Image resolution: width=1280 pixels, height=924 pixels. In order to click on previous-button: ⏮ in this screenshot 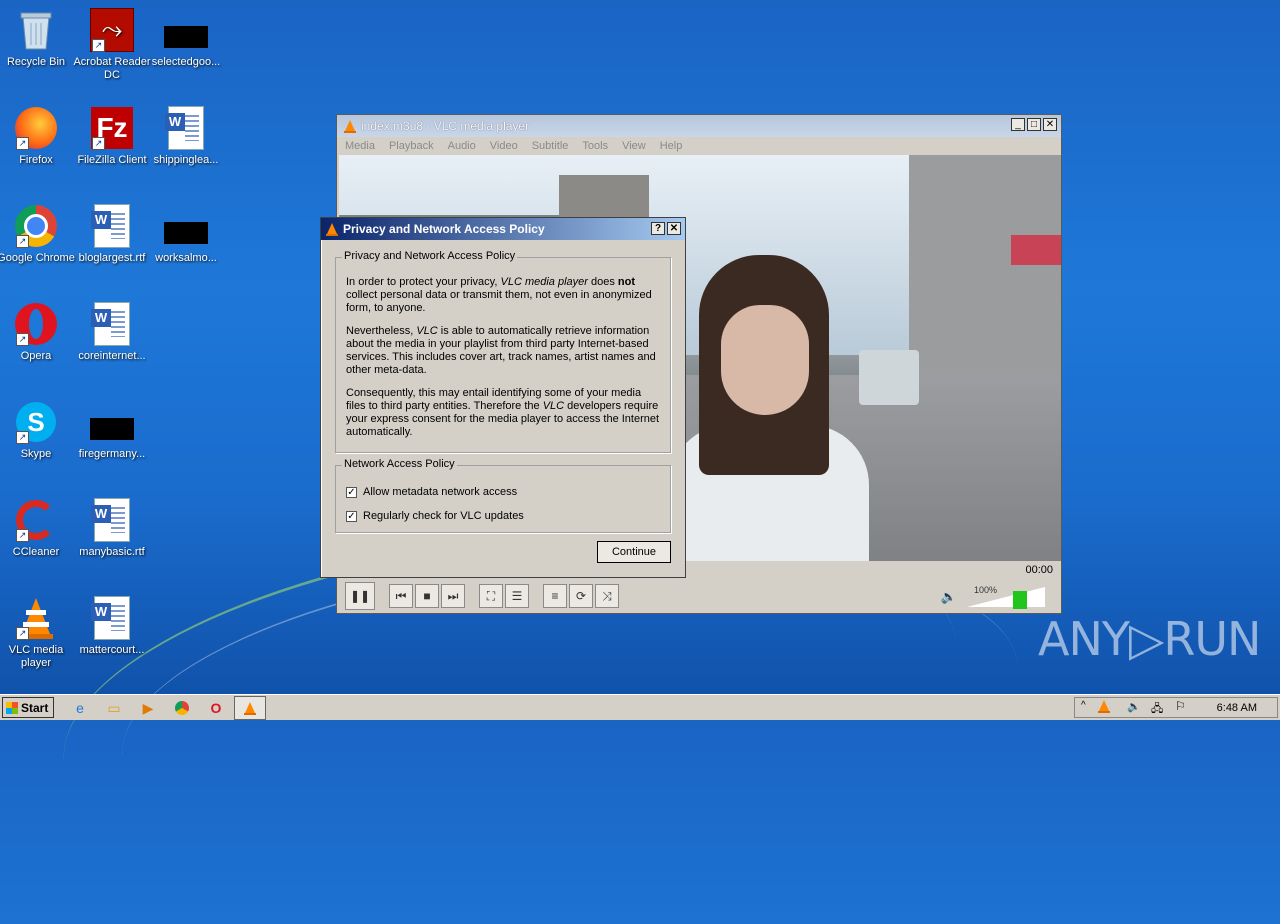, I will do `click(401, 596)`.